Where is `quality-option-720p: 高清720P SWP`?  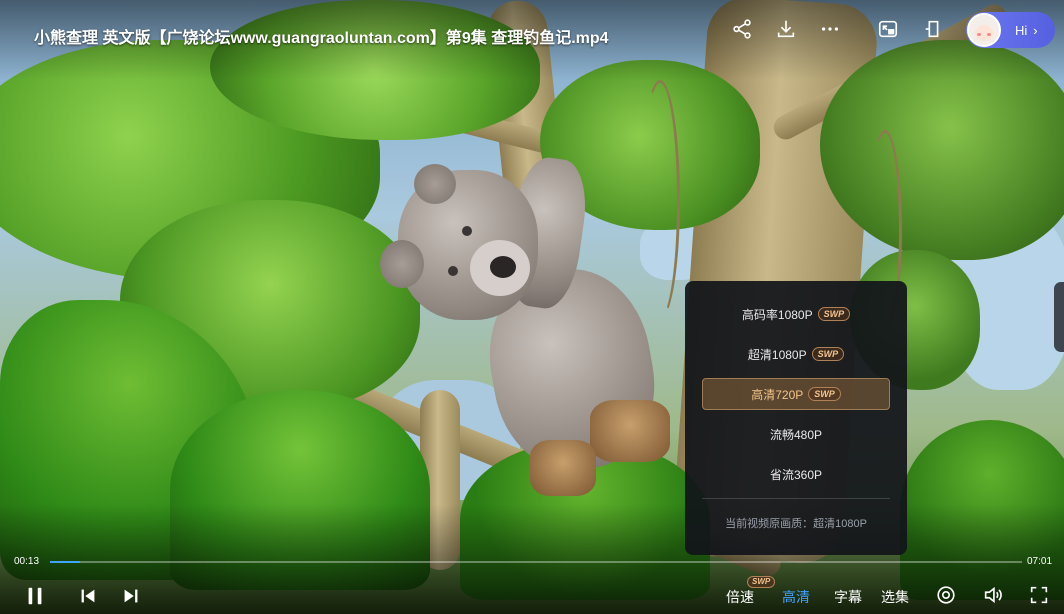 quality-option-720p: 高清720P SWP is located at coordinates (796, 394).